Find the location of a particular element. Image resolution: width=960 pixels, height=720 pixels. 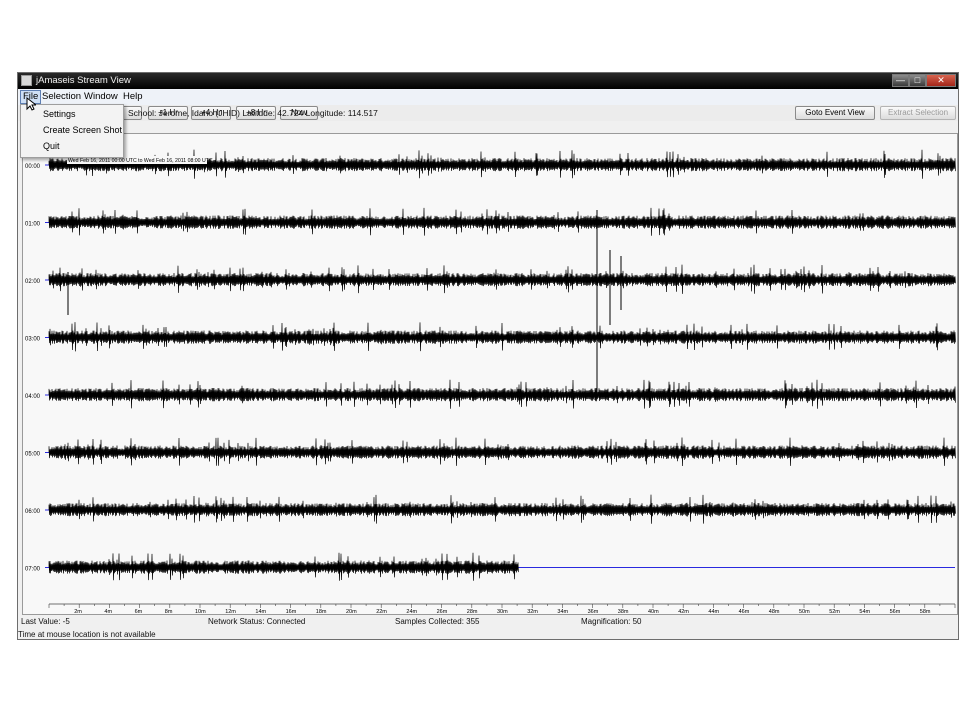

x-tick-label: 24m is located at coordinates (411, 611).